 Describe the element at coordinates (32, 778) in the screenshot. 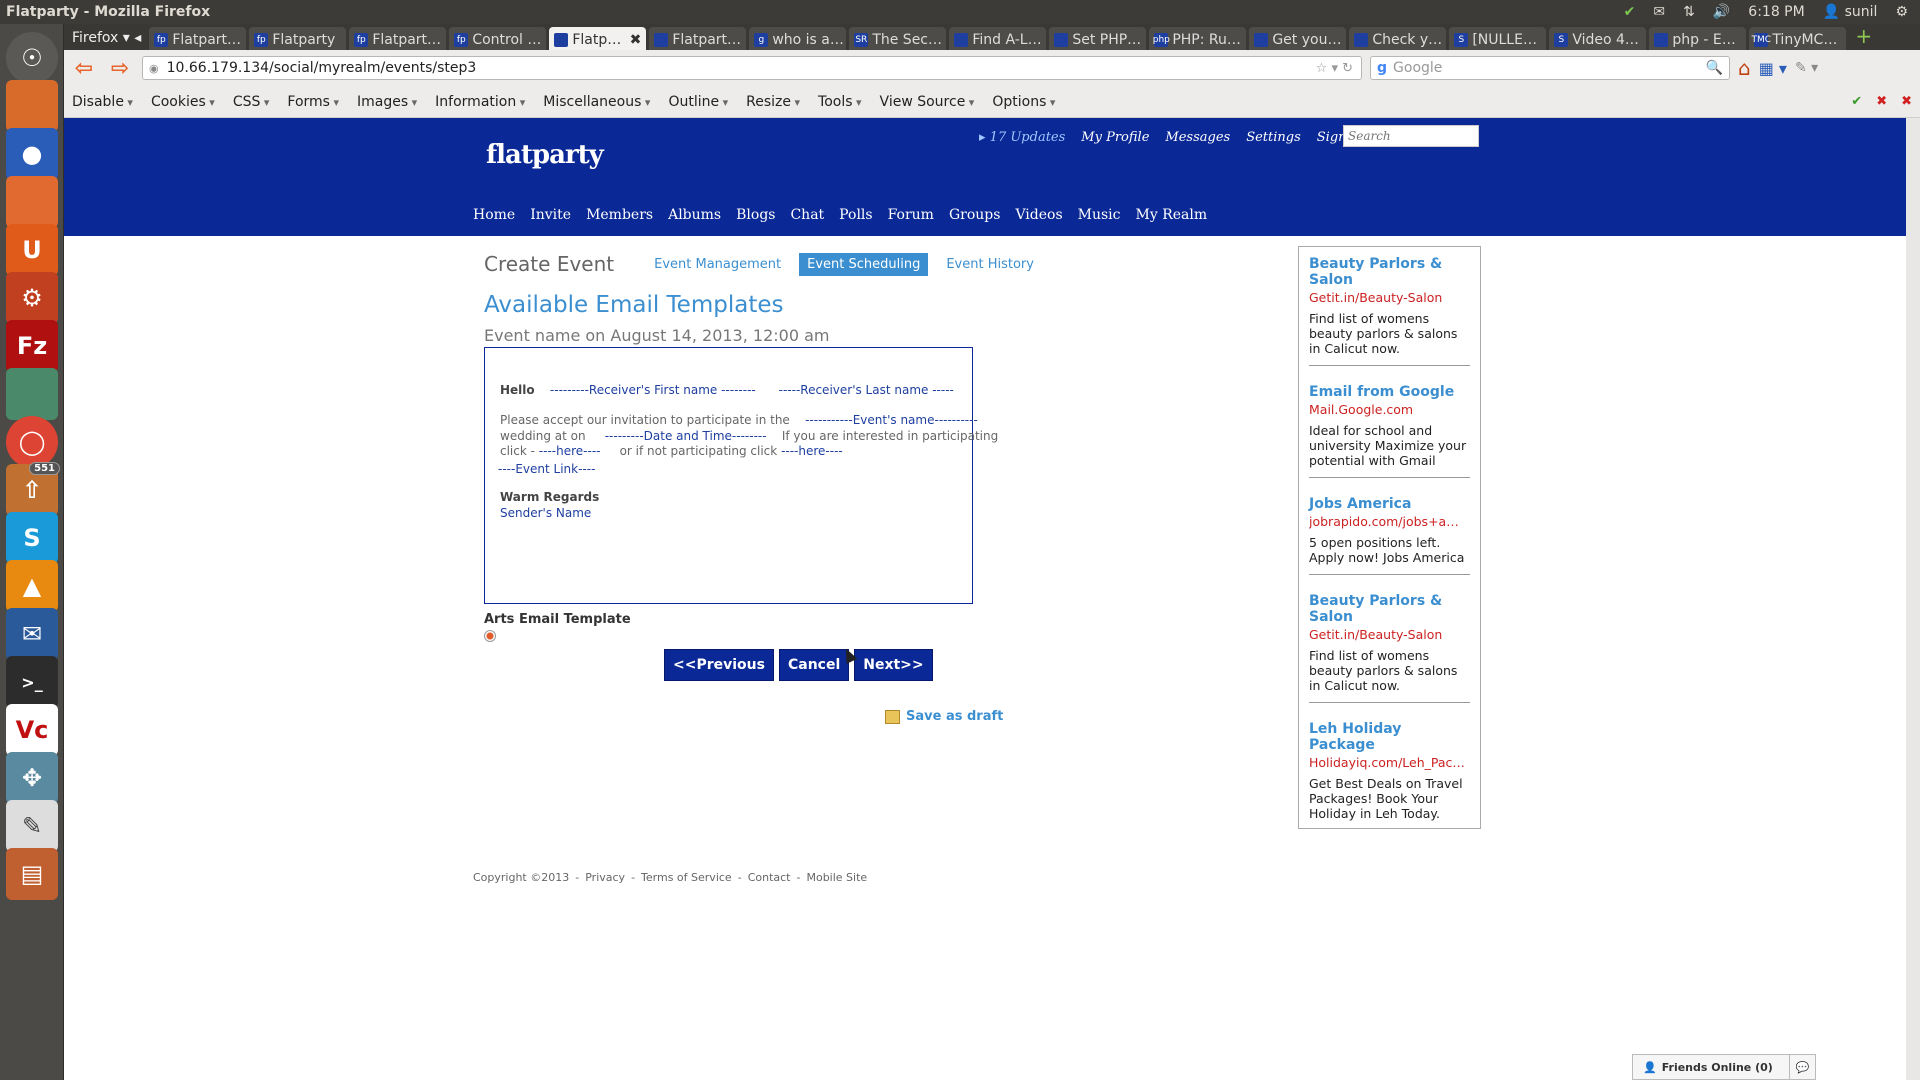

I see `workspace-switcher-icon: ✥` at that location.